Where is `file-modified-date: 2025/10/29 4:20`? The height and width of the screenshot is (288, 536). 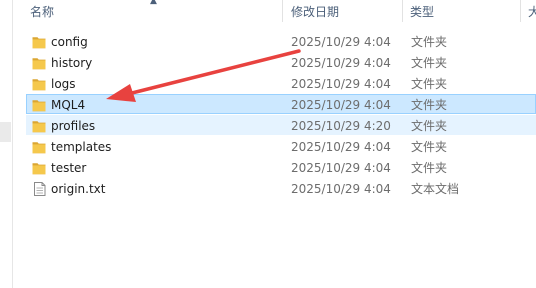 file-modified-date: 2025/10/29 4:20 is located at coordinates (341, 126).